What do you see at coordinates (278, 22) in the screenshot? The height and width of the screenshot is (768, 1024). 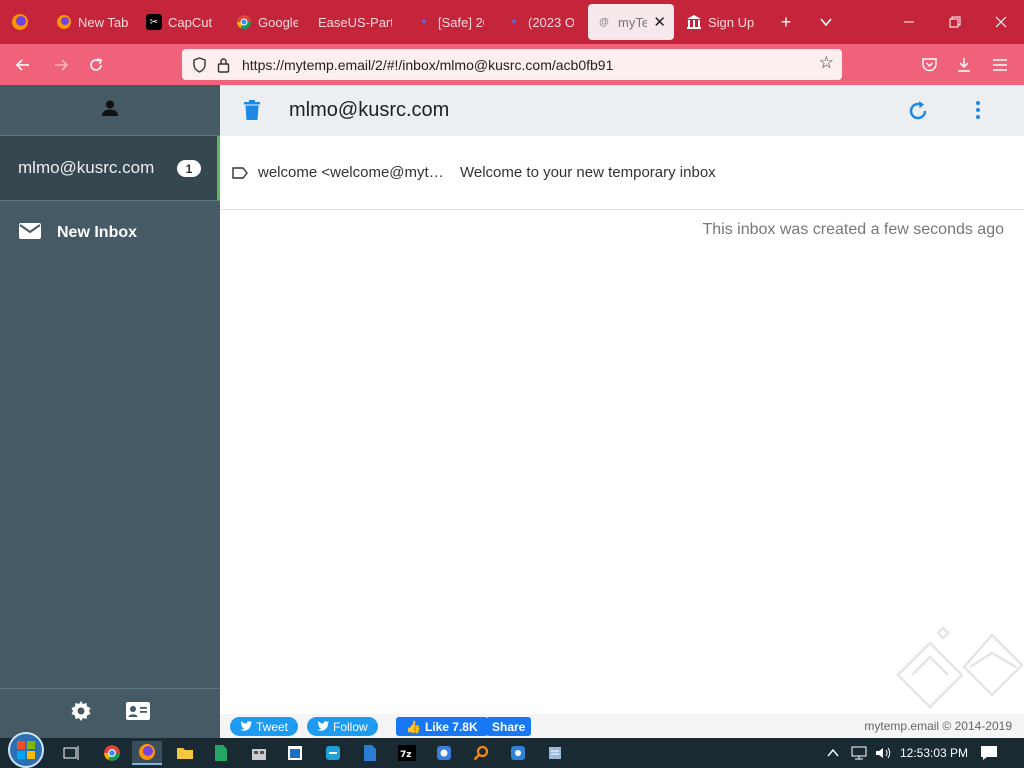 I see `tab-label: Google` at bounding box center [278, 22].